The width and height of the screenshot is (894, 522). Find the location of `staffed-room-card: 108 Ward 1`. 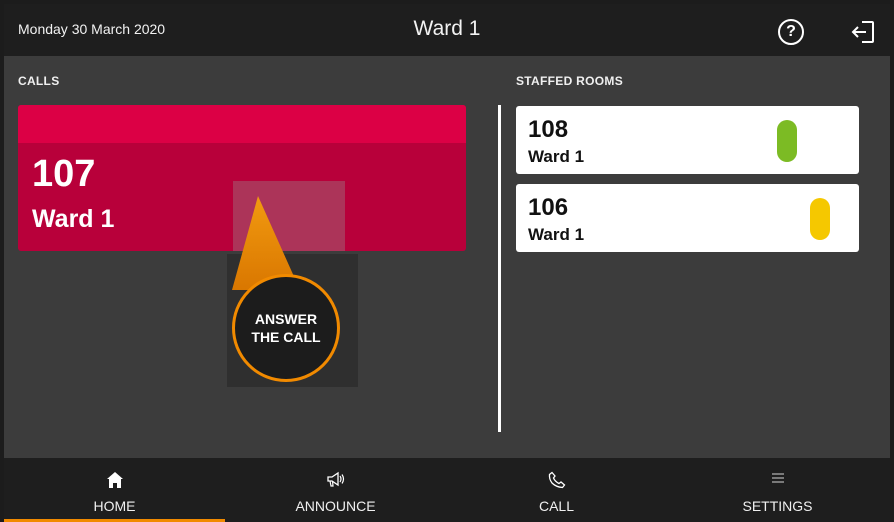

staffed-room-card: 108 Ward 1 is located at coordinates (687, 140).